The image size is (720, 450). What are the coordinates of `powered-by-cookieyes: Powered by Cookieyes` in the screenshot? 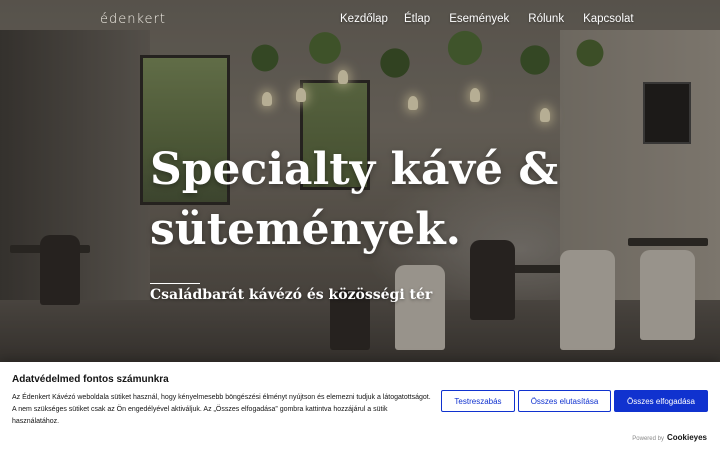 It's located at (669, 437).